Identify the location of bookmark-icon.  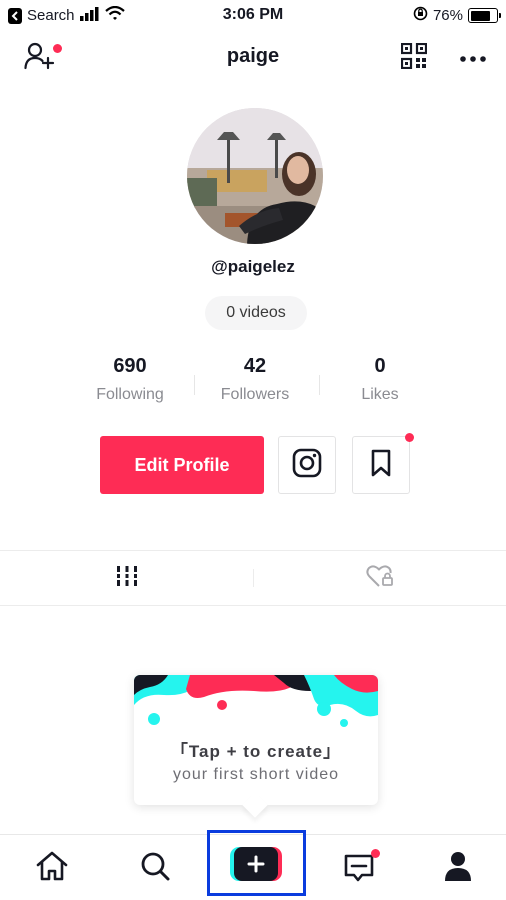
(381, 465).